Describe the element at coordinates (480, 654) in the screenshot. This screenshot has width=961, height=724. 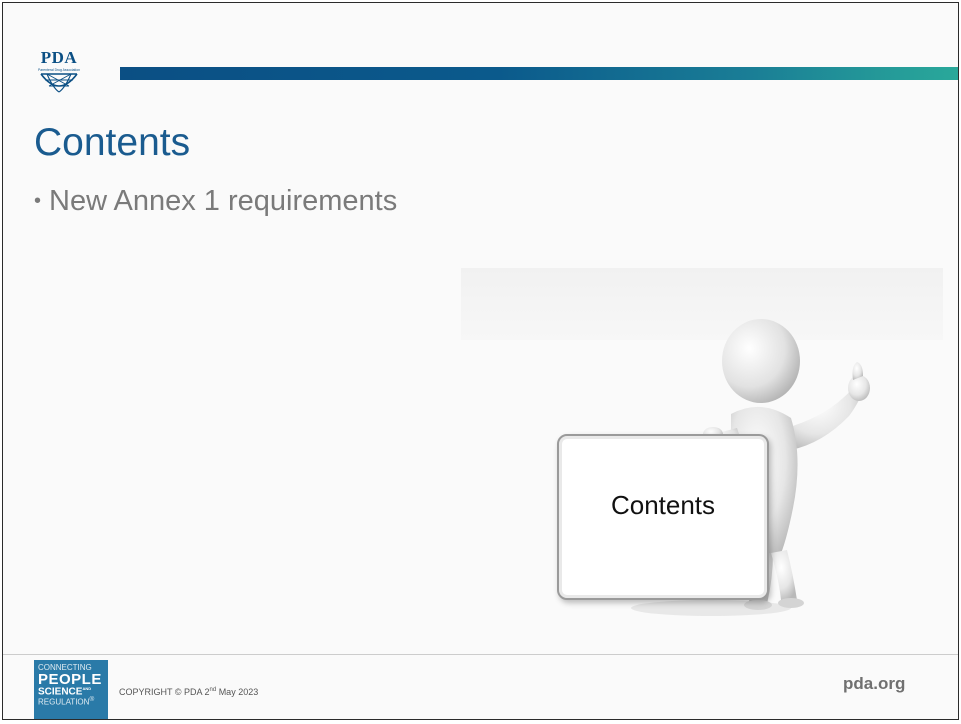
I see `footer-divider` at that location.